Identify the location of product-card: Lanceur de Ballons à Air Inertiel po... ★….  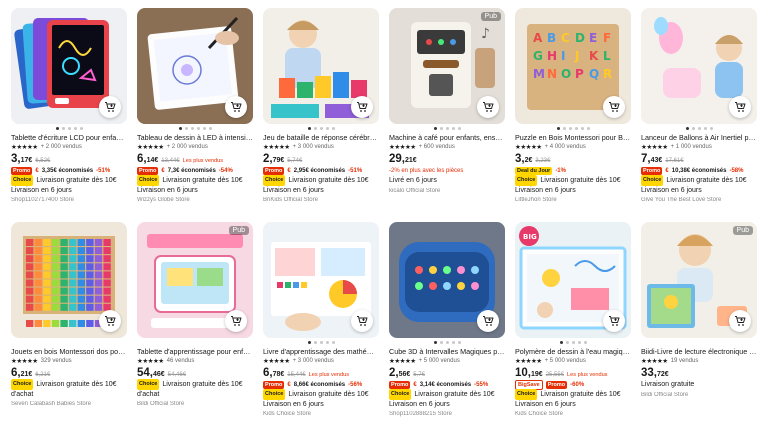
(699, 115).